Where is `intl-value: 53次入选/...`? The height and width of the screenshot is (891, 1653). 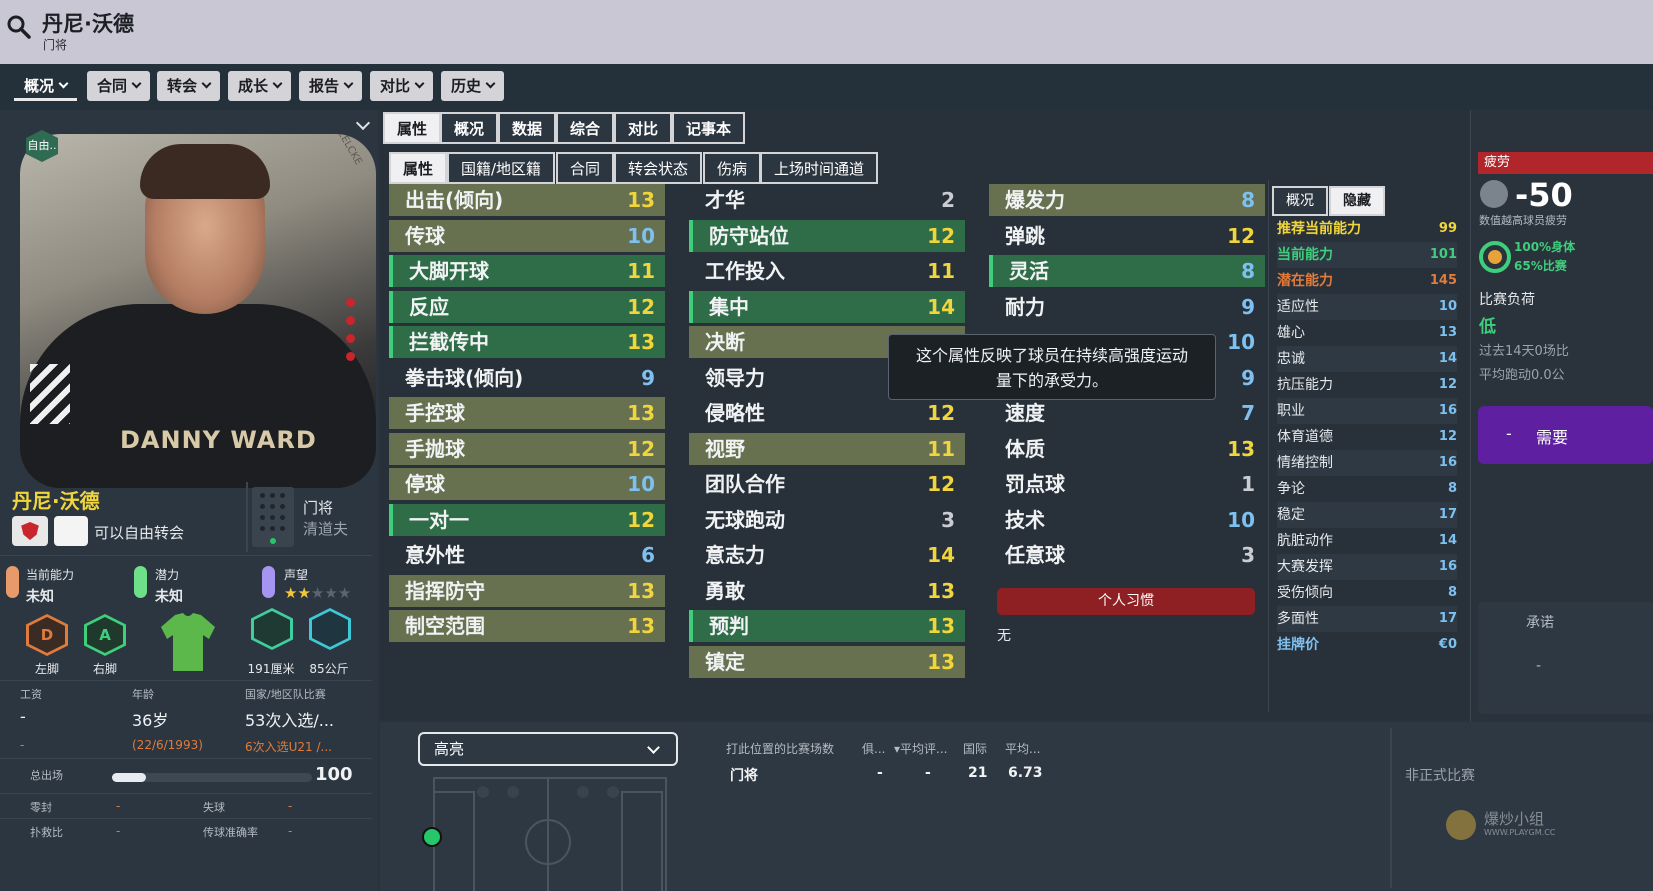
intl-value: 53次入选/... is located at coordinates (289, 719).